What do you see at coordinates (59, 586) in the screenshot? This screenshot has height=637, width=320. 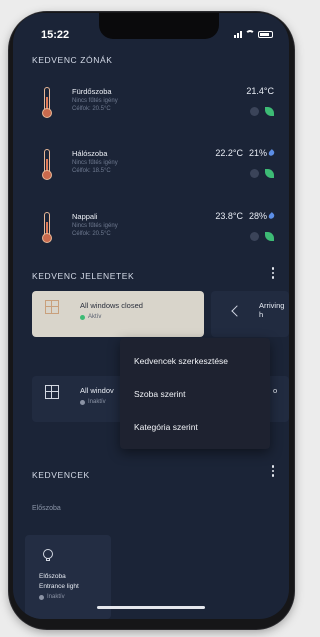 I see `device-name: Entrance light` at bounding box center [59, 586].